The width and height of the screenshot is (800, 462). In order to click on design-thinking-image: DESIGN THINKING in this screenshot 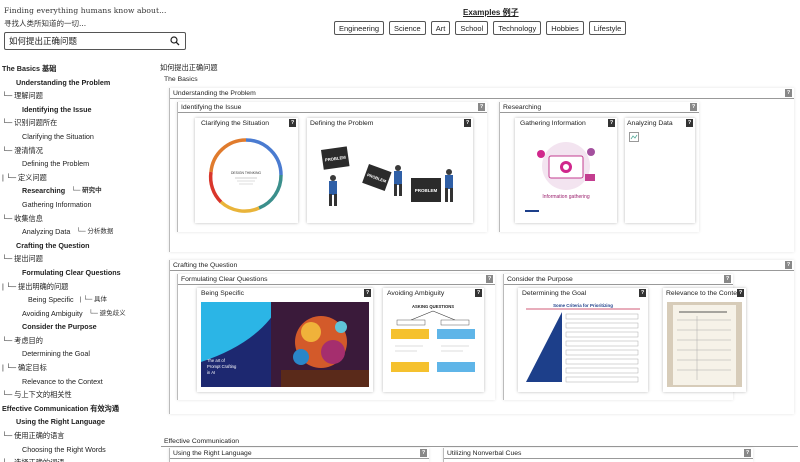, I will do `click(246, 175)`.